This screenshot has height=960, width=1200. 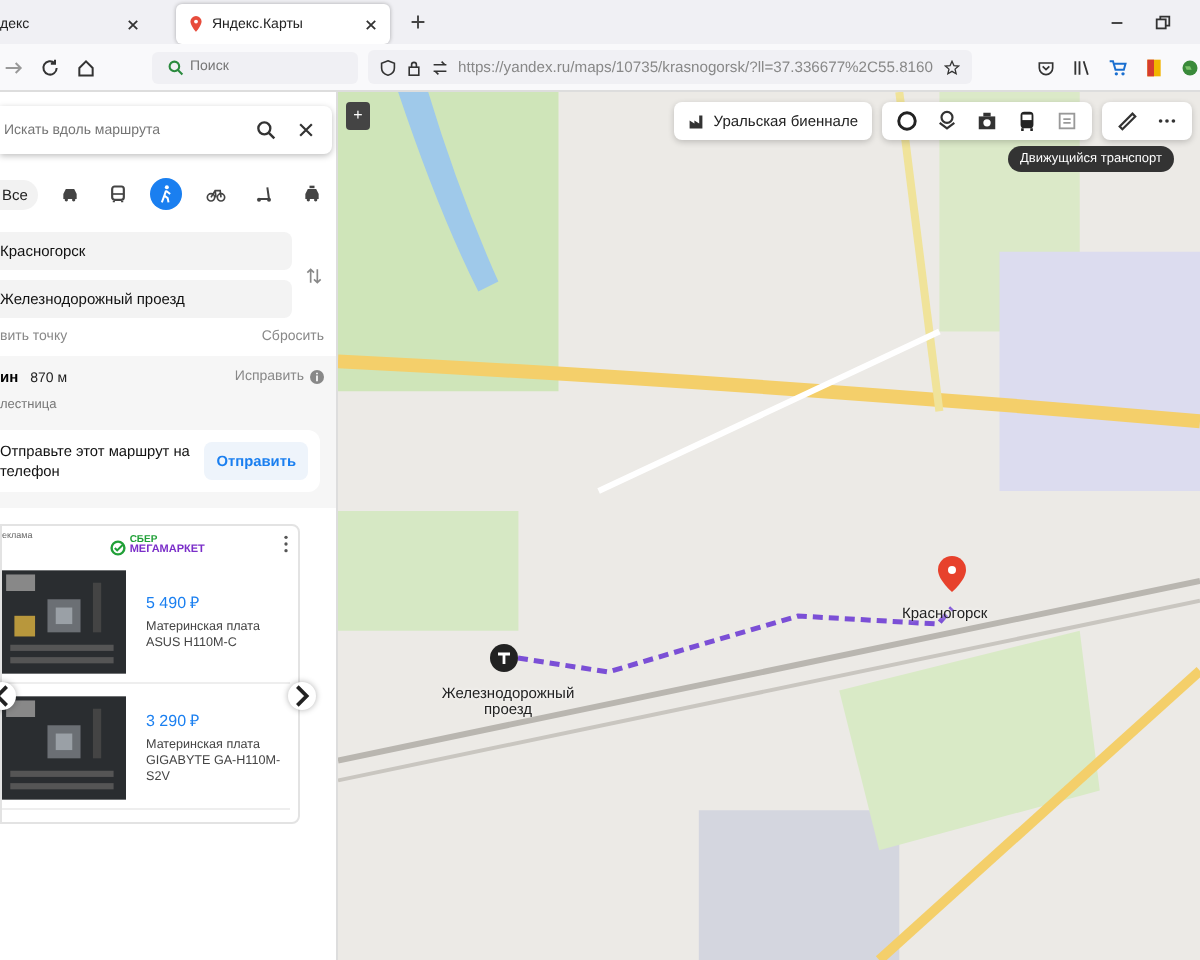 I want to click on start-marker-icon, so click(x=504, y=658).